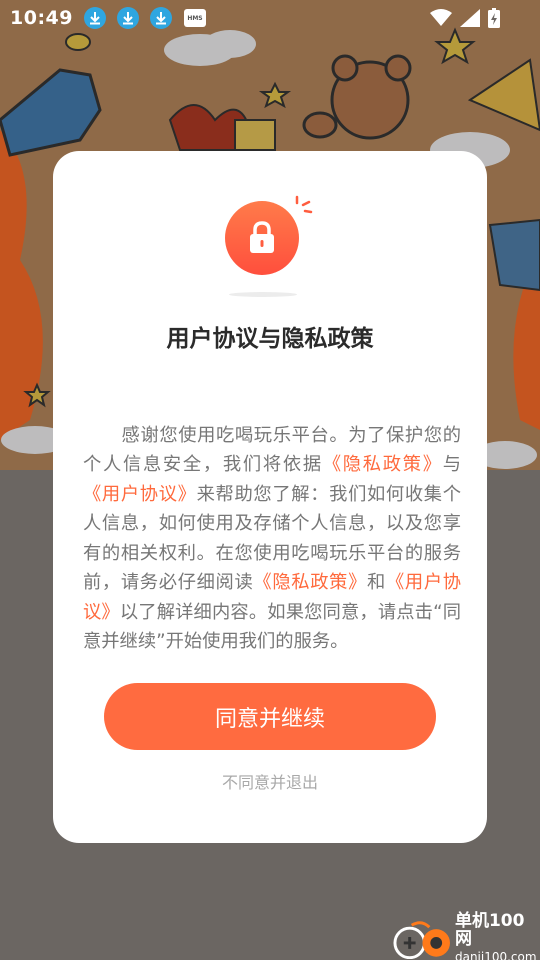 This screenshot has height=960, width=540. I want to click on watermark-logo-icon, so click(421, 940).